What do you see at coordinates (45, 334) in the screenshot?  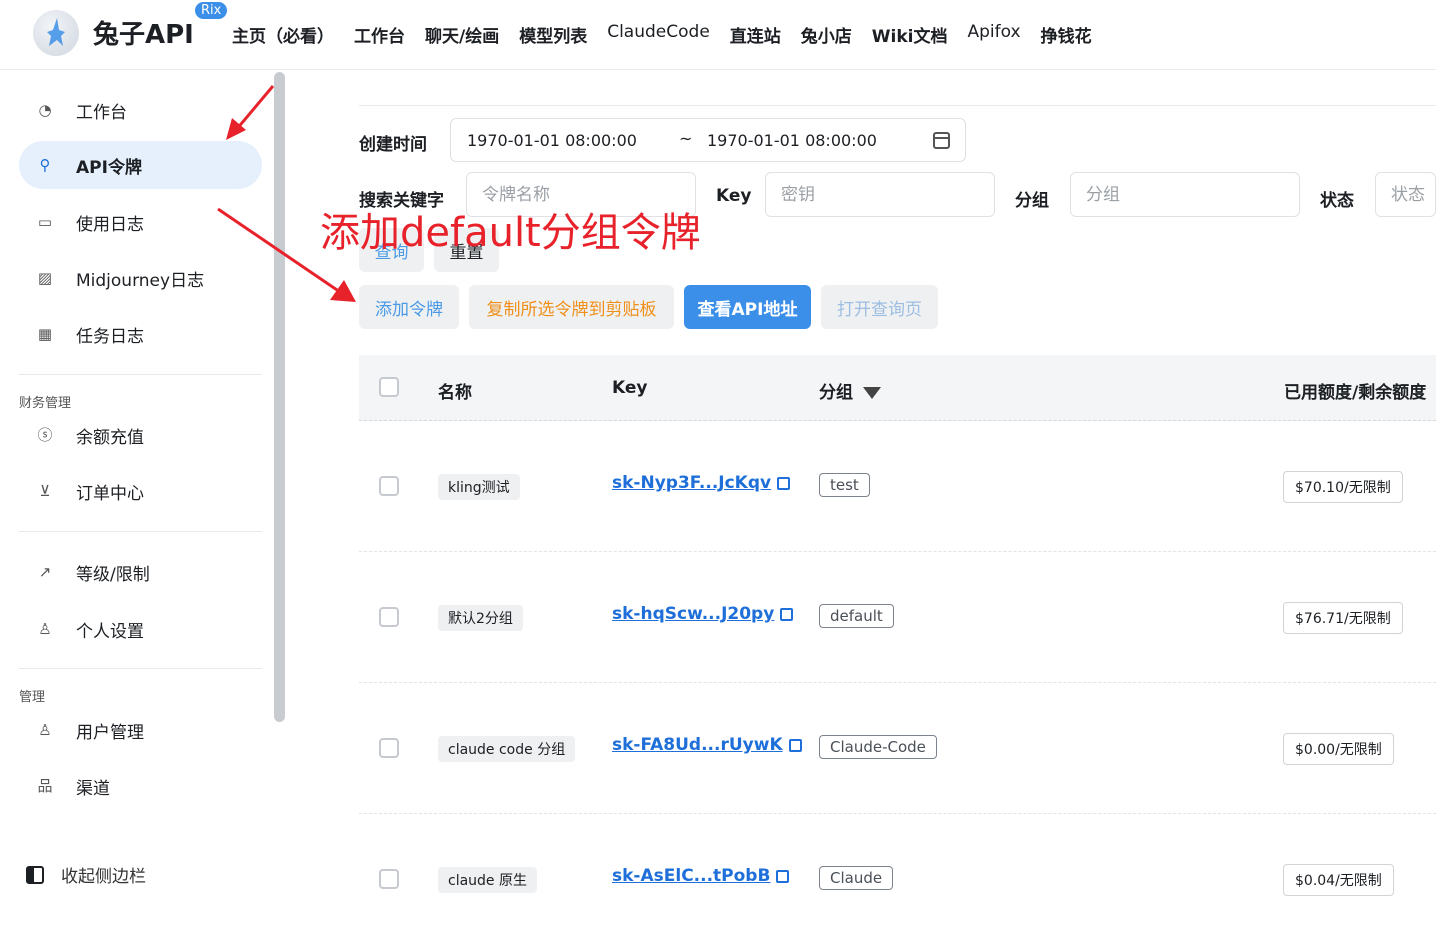 I see `film-icon: ▦` at bounding box center [45, 334].